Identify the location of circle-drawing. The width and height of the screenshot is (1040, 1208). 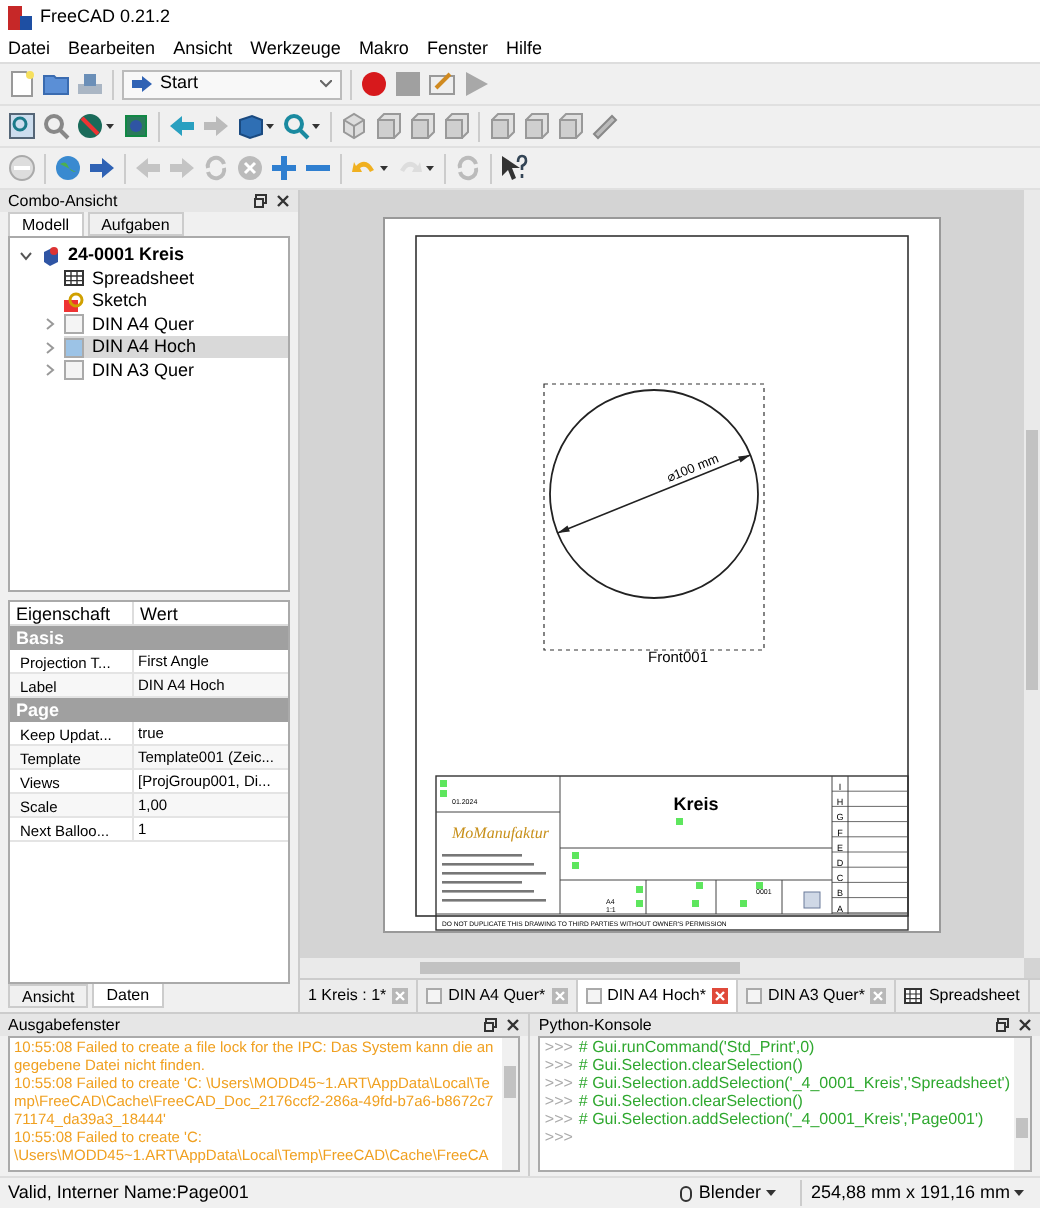
(654, 494).